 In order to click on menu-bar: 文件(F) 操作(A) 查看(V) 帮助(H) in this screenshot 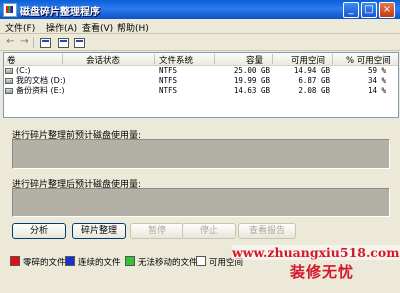, I will do `click(200, 26)`.